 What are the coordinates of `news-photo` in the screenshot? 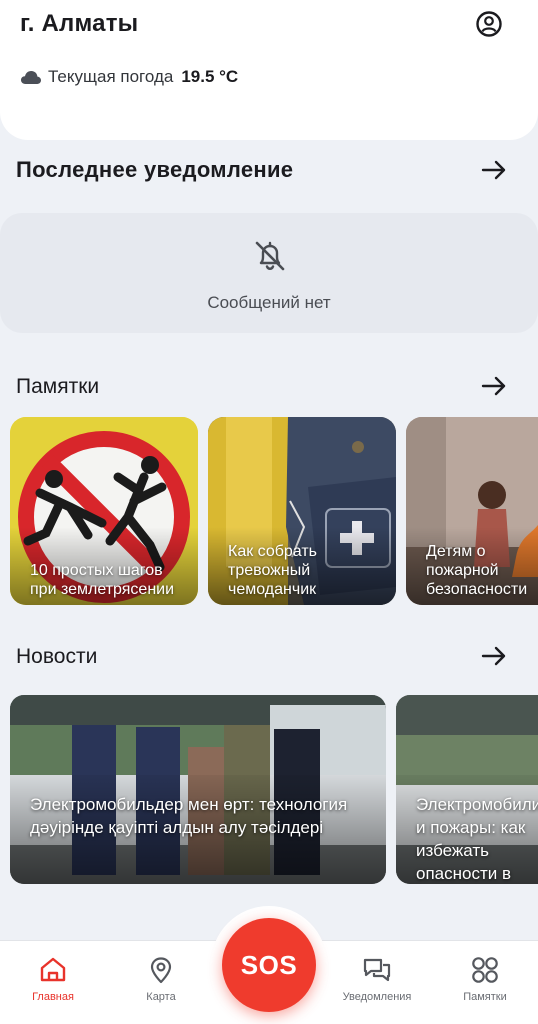 It's located at (198, 789).